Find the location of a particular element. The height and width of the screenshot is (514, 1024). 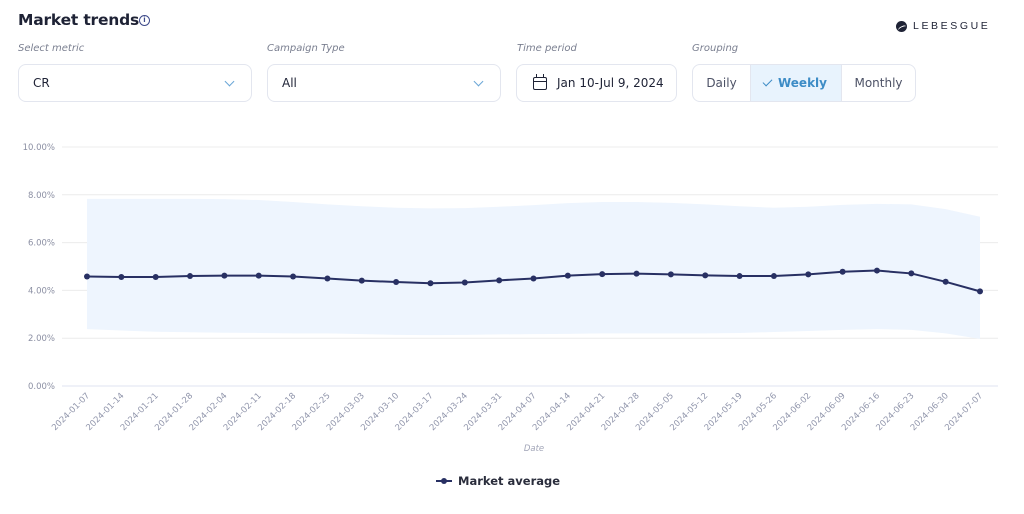

y-tick-label: 10.00% is located at coordinates (39, 148).